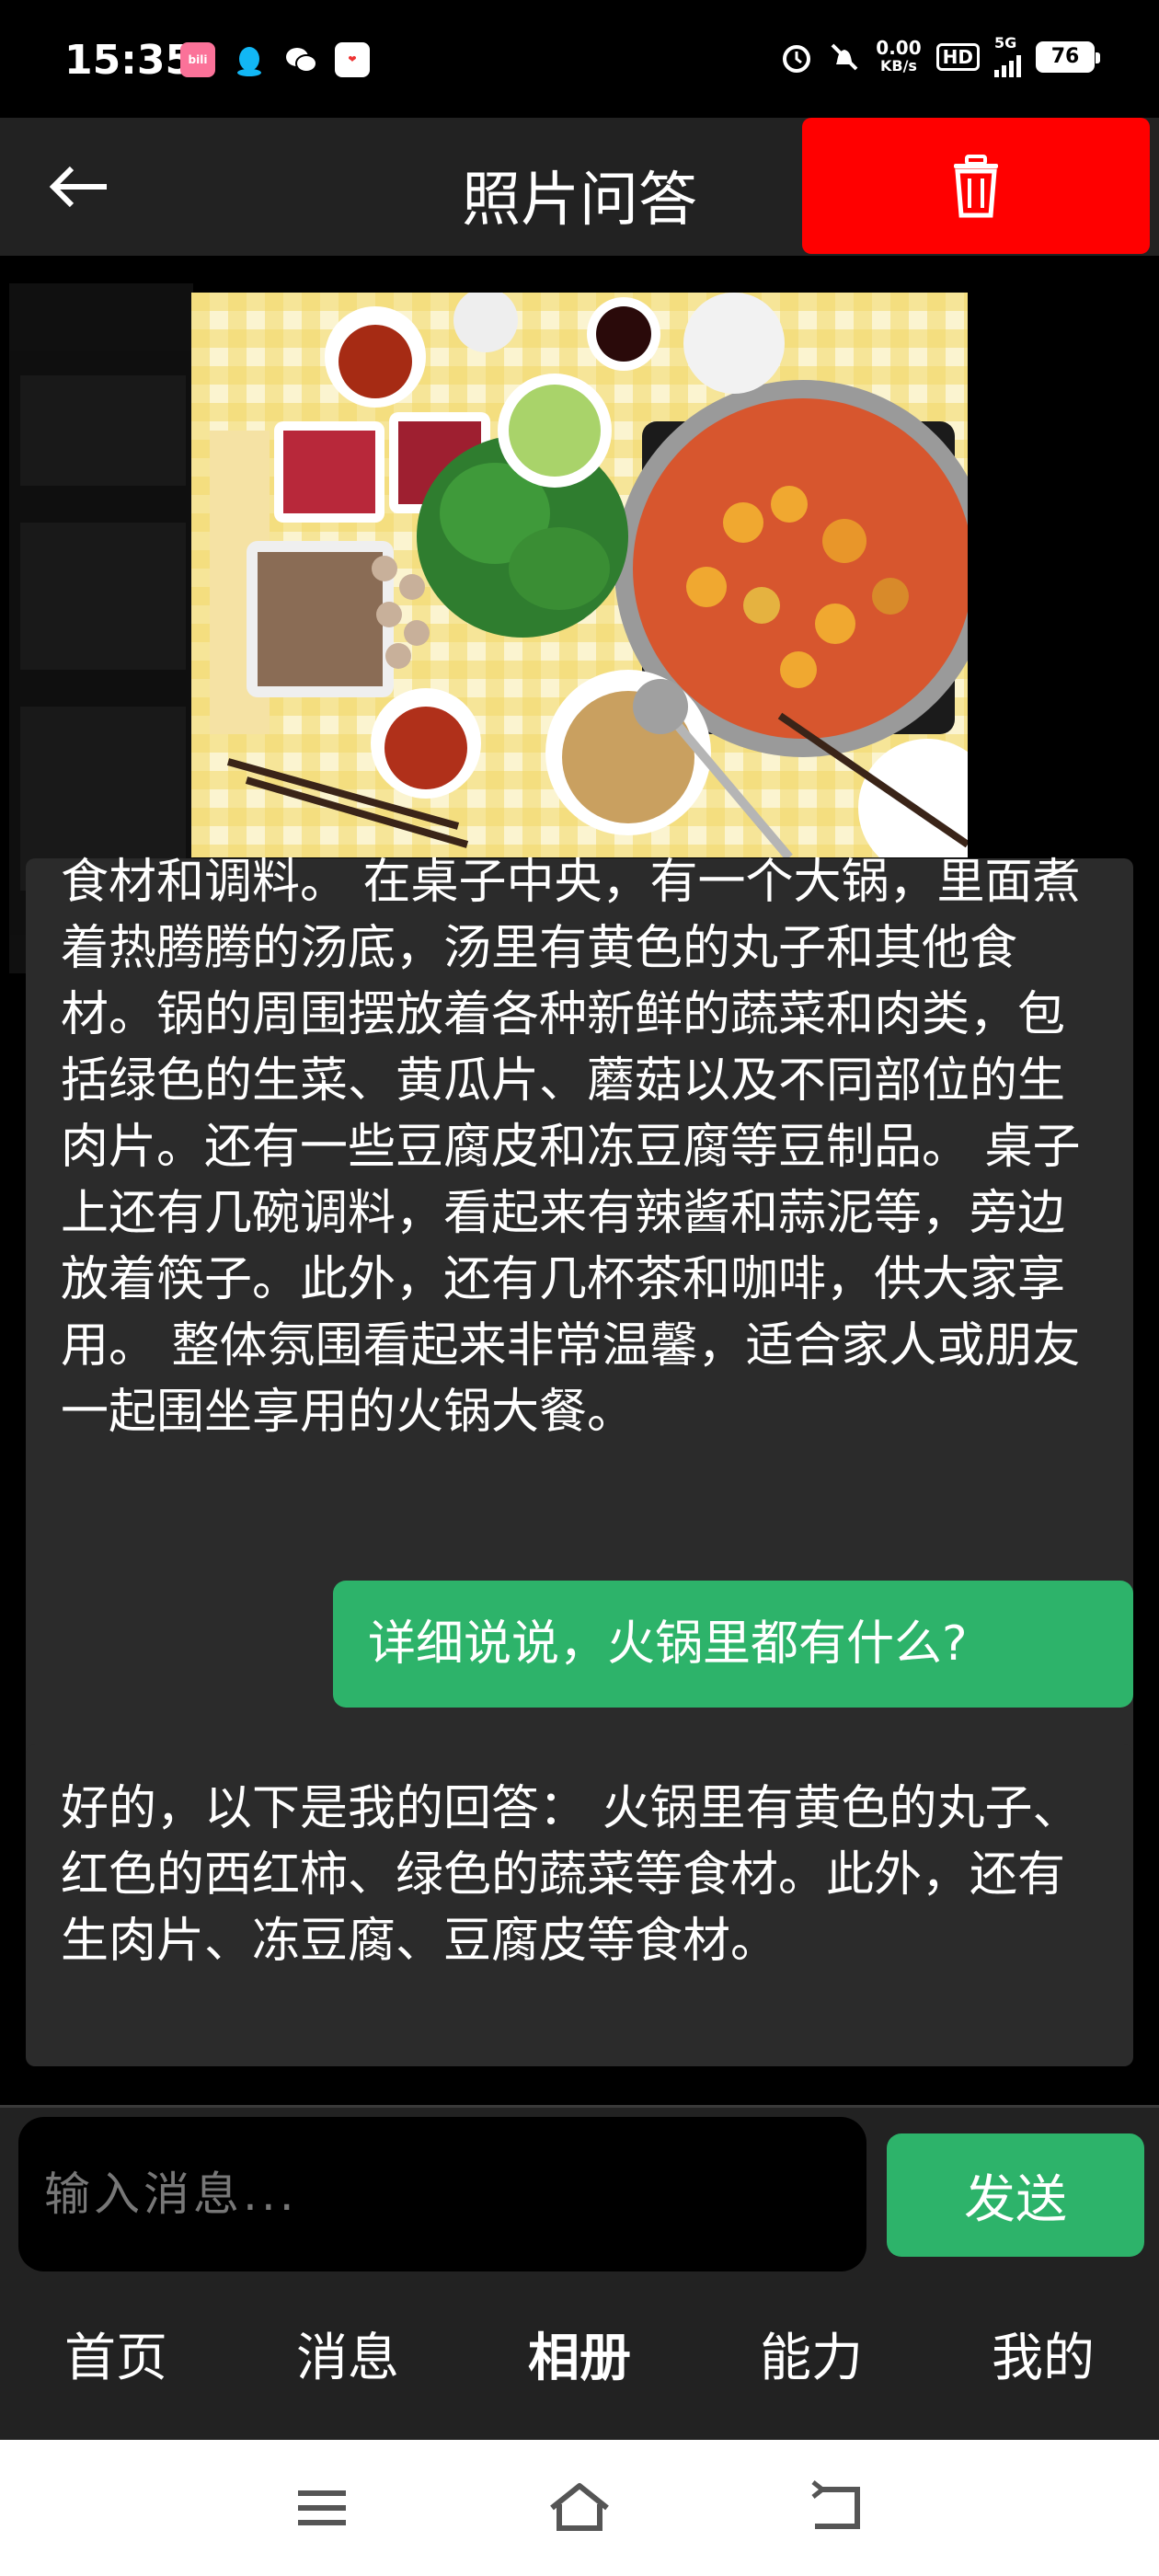 The height and width of the screenshot is (2576, 1159). I want to click on trash-icon, so click(976, 186).